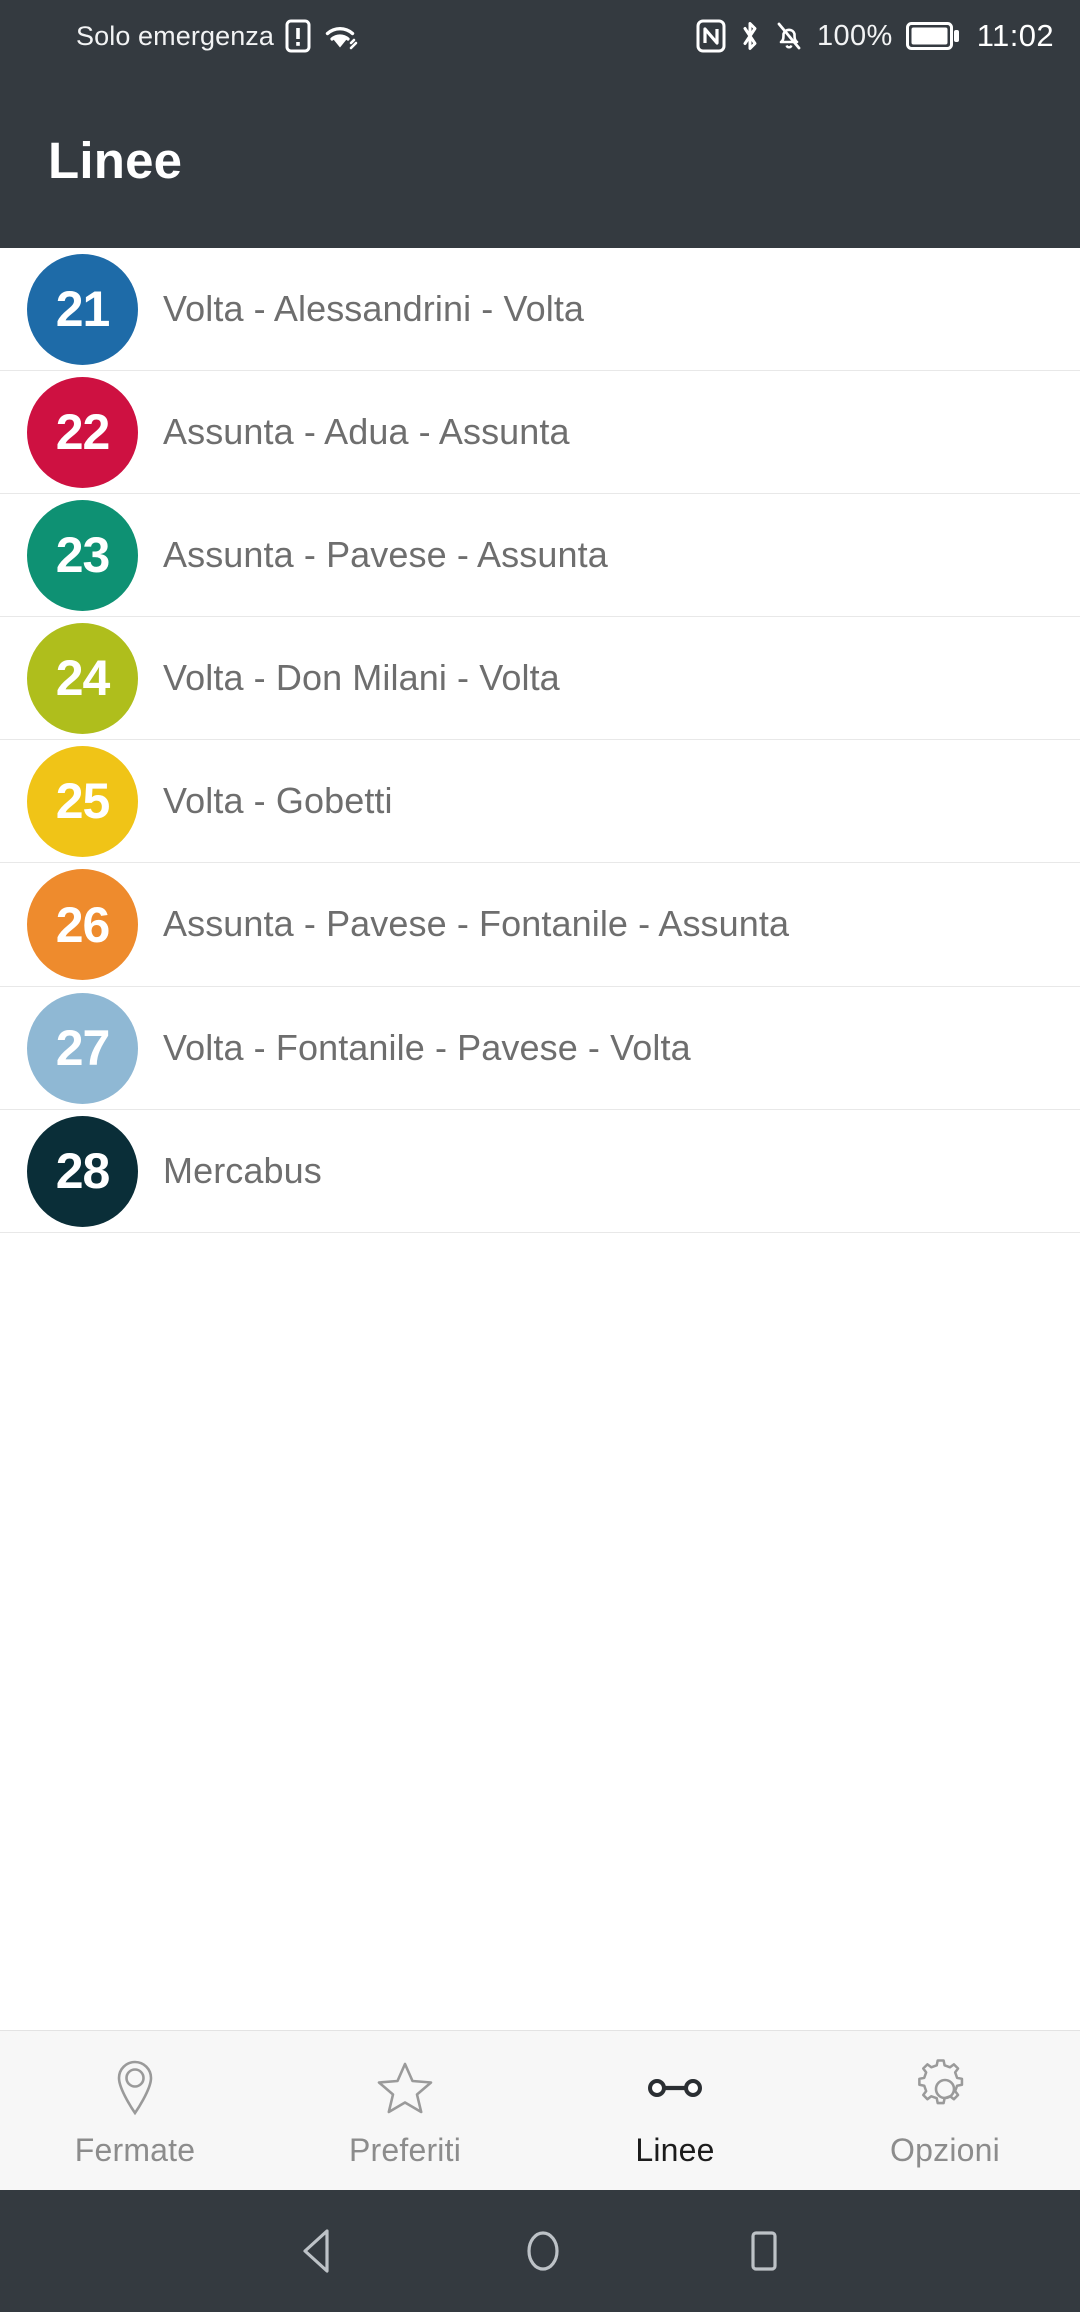 This screenshot has width=1080, height=2312. I want to click on status-bar: Solo emergenza 100% 11:02, so click(540, 36).